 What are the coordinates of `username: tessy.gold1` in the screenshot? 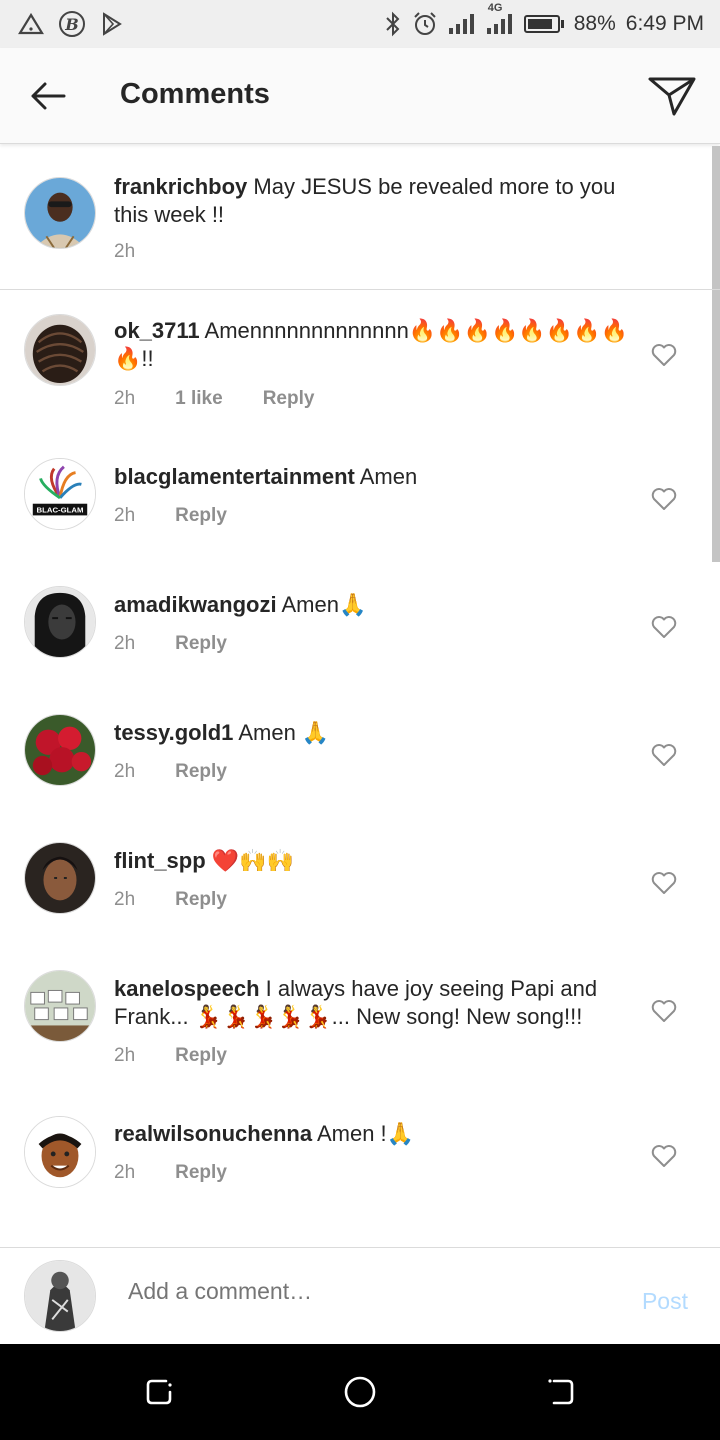 It's located at (173, 732).